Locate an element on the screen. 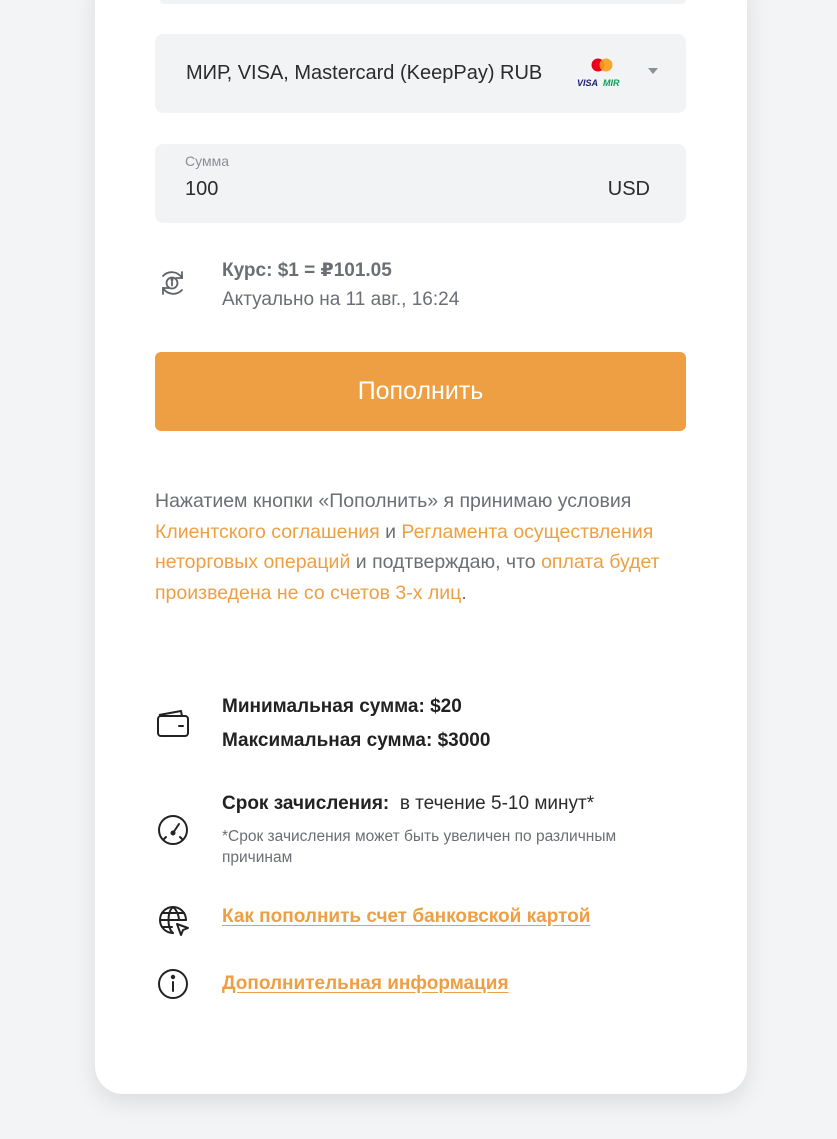 Image resolution: width=837 pixels, height=1139 pixels. amount-label: Сумма is located at coordinates (207, 161).